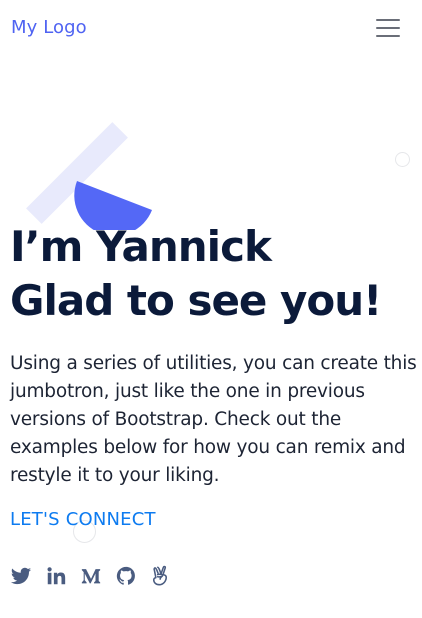 The width and height of the screenshot is (422, 618). Describe the element at coordinates (211, 29) in the screenshot. I see `navbar: My Logo` at that location.